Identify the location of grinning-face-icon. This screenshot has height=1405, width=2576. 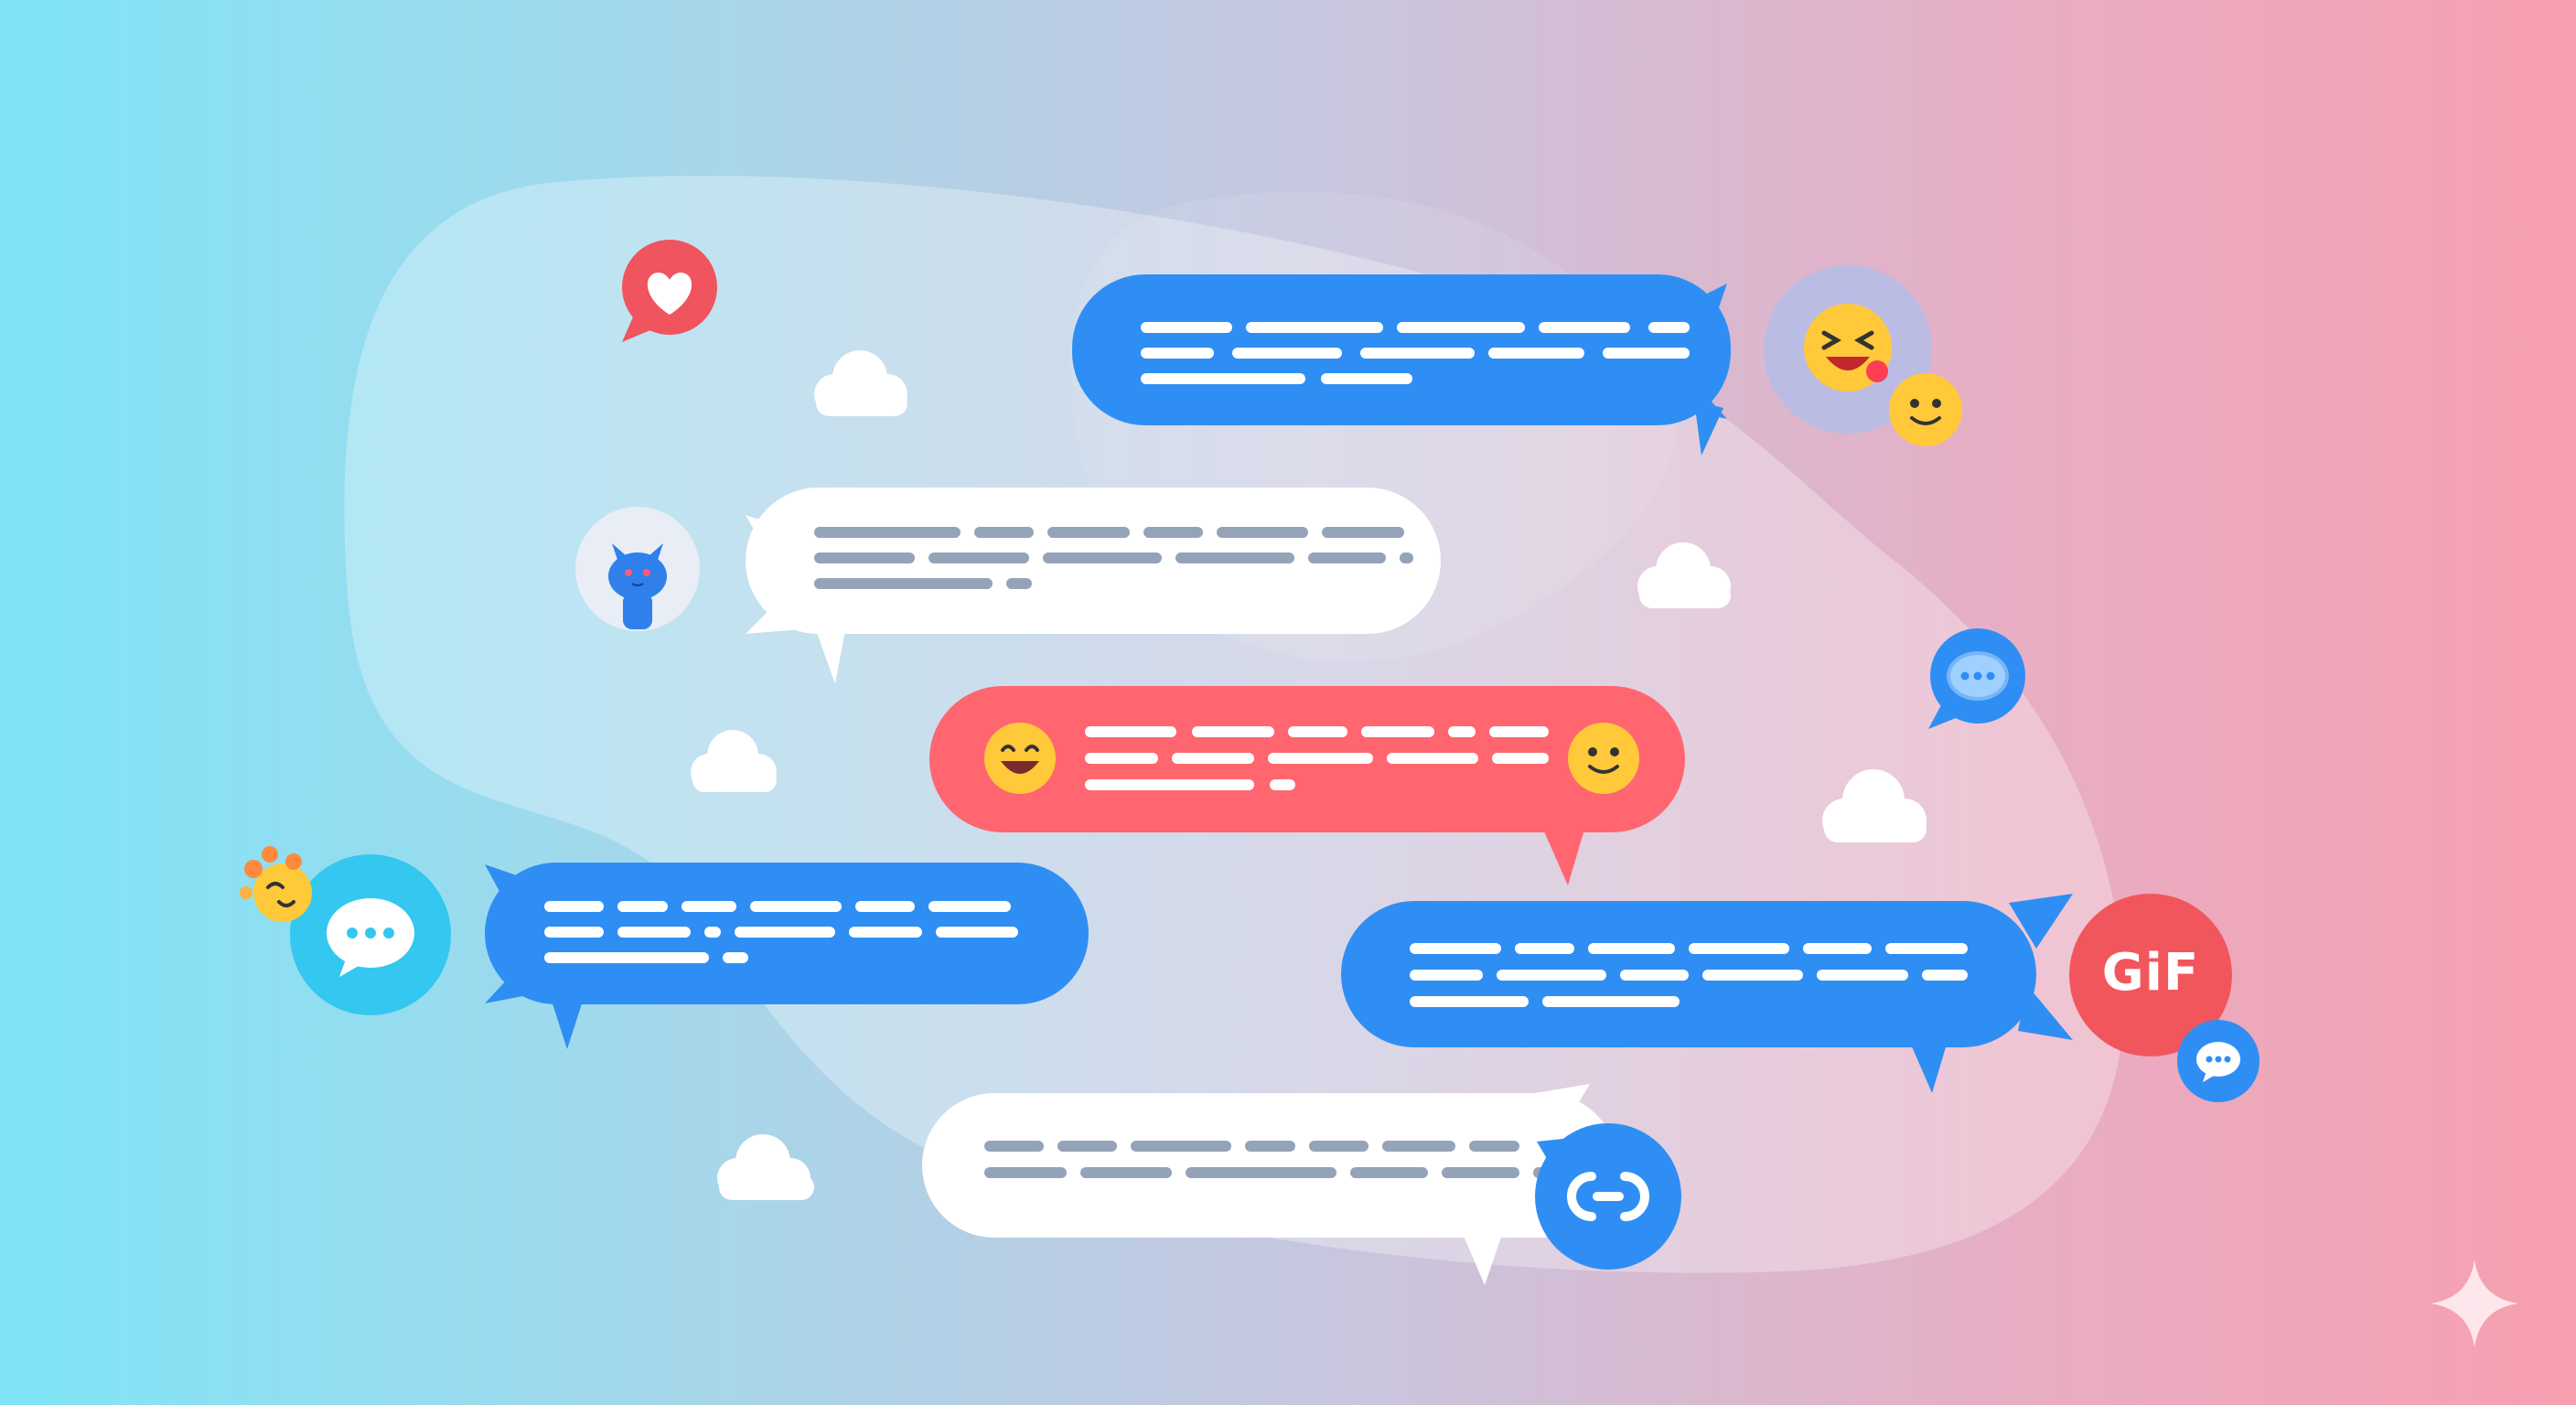
(1020, 759).